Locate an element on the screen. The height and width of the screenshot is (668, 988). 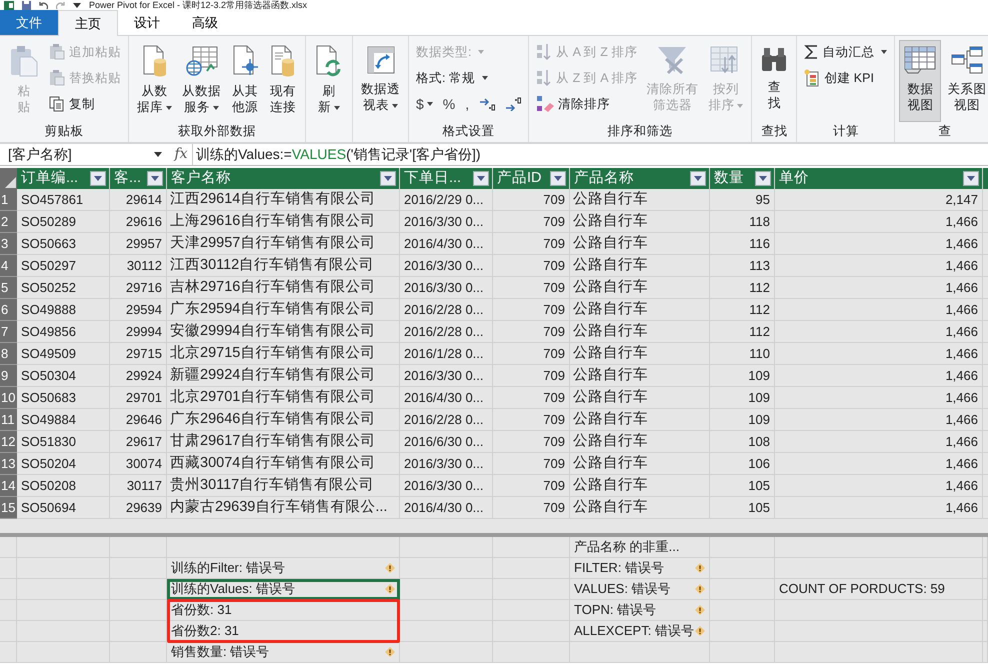
measure-cell: 销售数量: 错误号 is located at coordinates (283, 652).